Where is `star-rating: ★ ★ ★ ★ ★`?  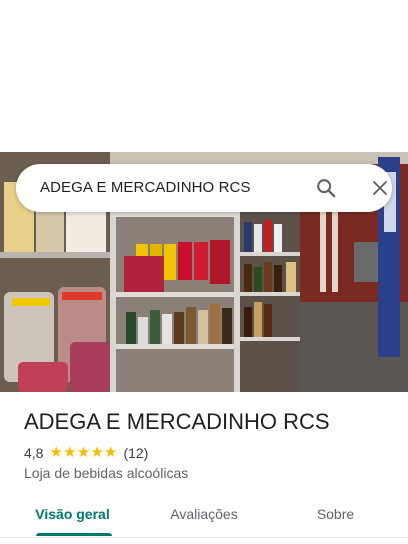 star-rating: ★ ★ ★ ★ ★ is located at coordinates (83, 453).